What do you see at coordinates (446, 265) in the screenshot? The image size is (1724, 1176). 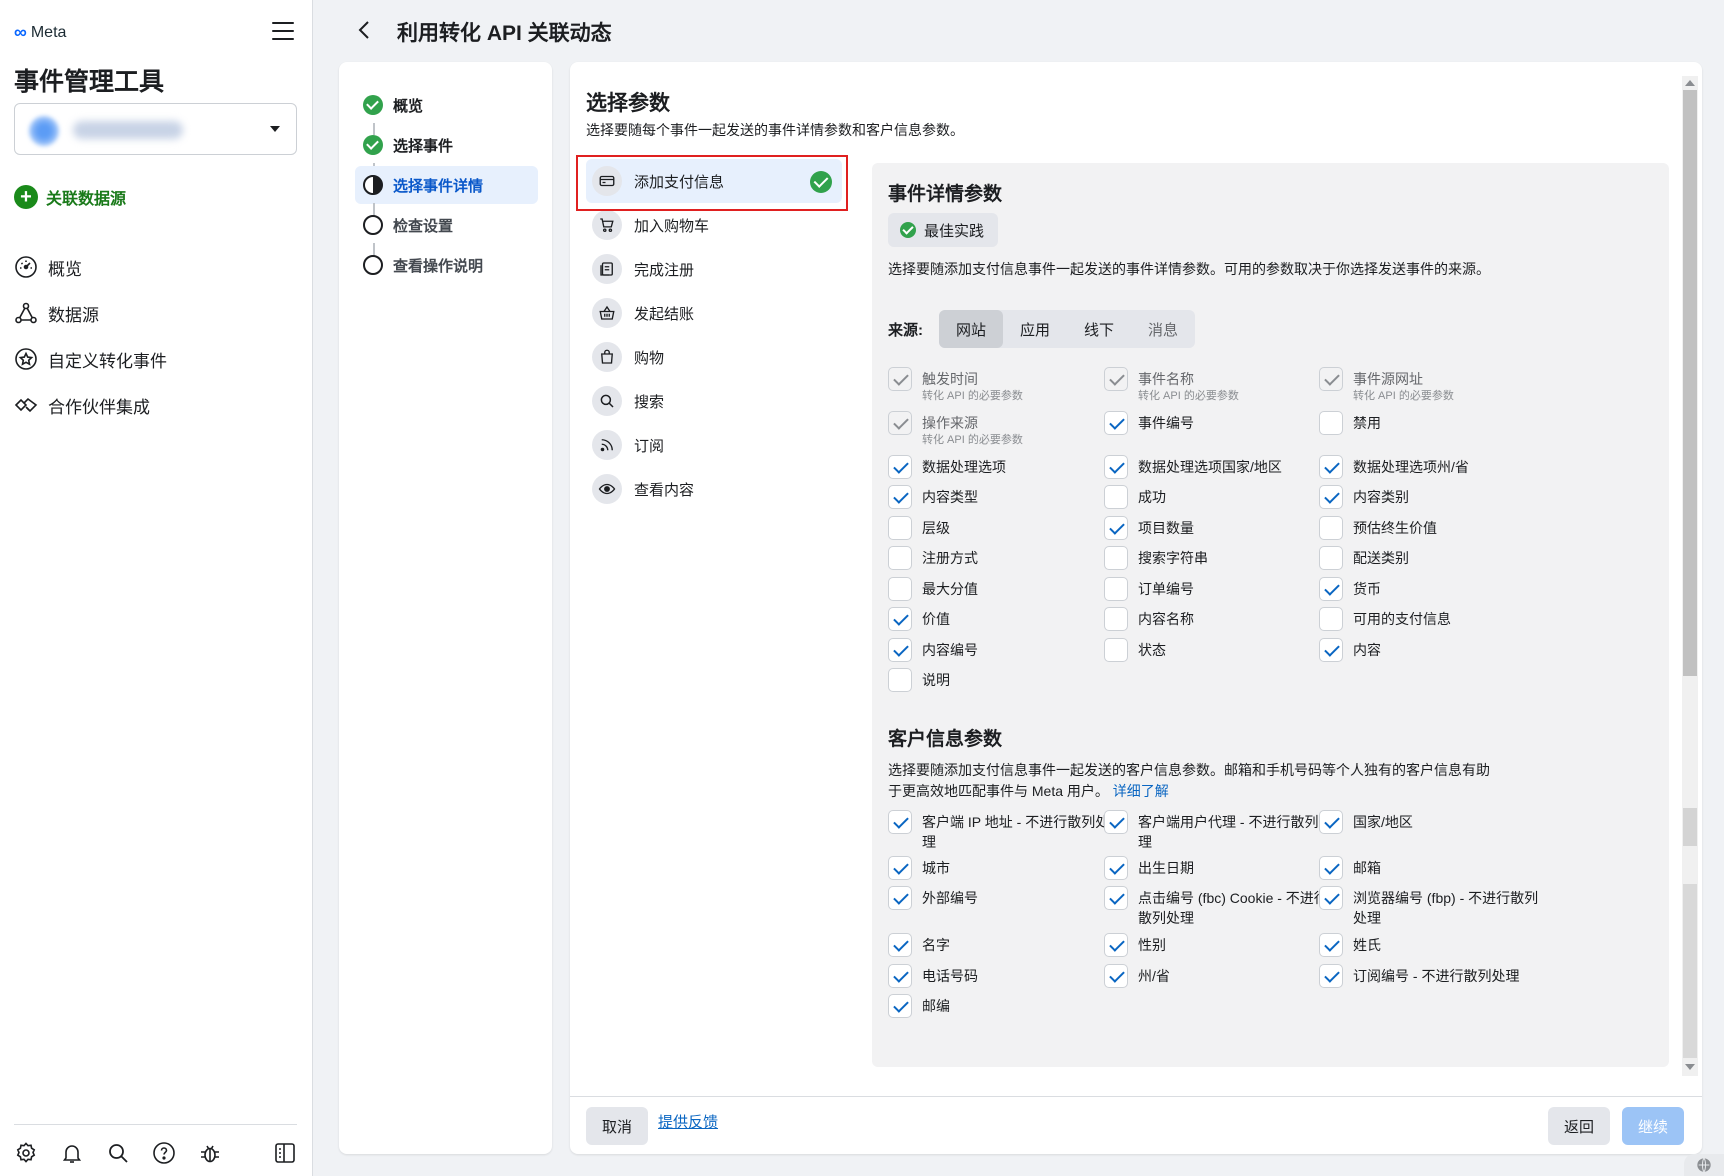 I see `step-view-instructions: 查看操作说明` at bounding box center [446, 265].